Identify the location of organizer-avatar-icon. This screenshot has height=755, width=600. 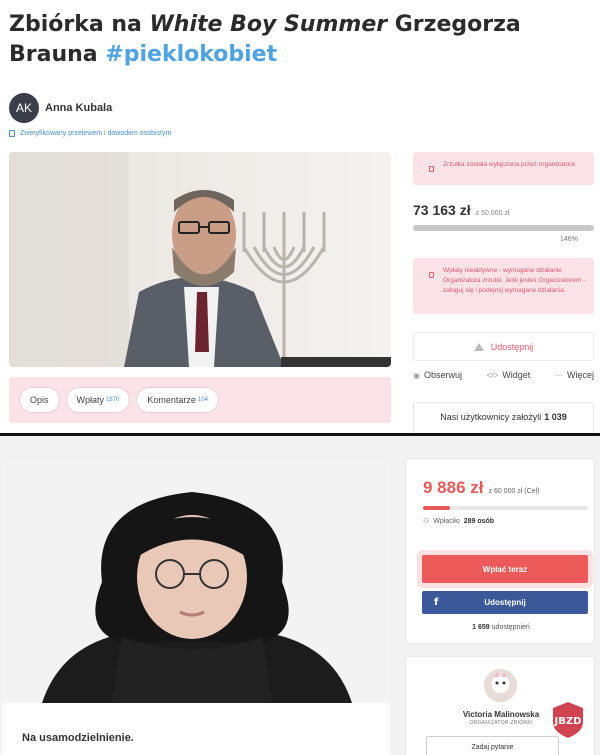
(500, 685).